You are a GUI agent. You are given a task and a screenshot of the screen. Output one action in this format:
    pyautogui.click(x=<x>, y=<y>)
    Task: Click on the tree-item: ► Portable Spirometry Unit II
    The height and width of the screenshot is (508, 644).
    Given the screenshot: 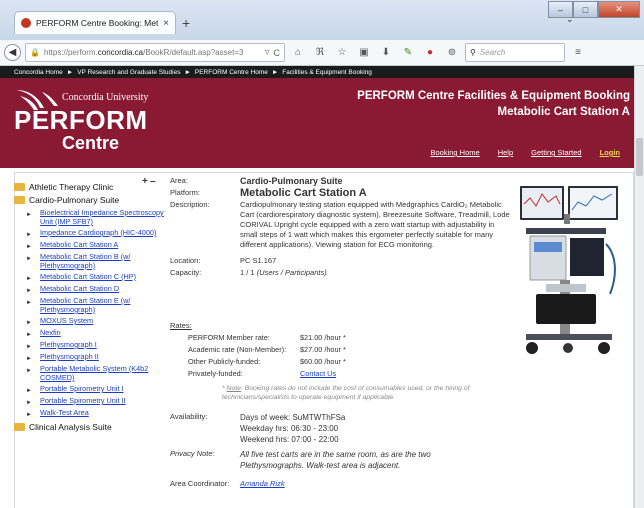 What is the action you would take?
    pyautogui.click(x=89, y=401)
    